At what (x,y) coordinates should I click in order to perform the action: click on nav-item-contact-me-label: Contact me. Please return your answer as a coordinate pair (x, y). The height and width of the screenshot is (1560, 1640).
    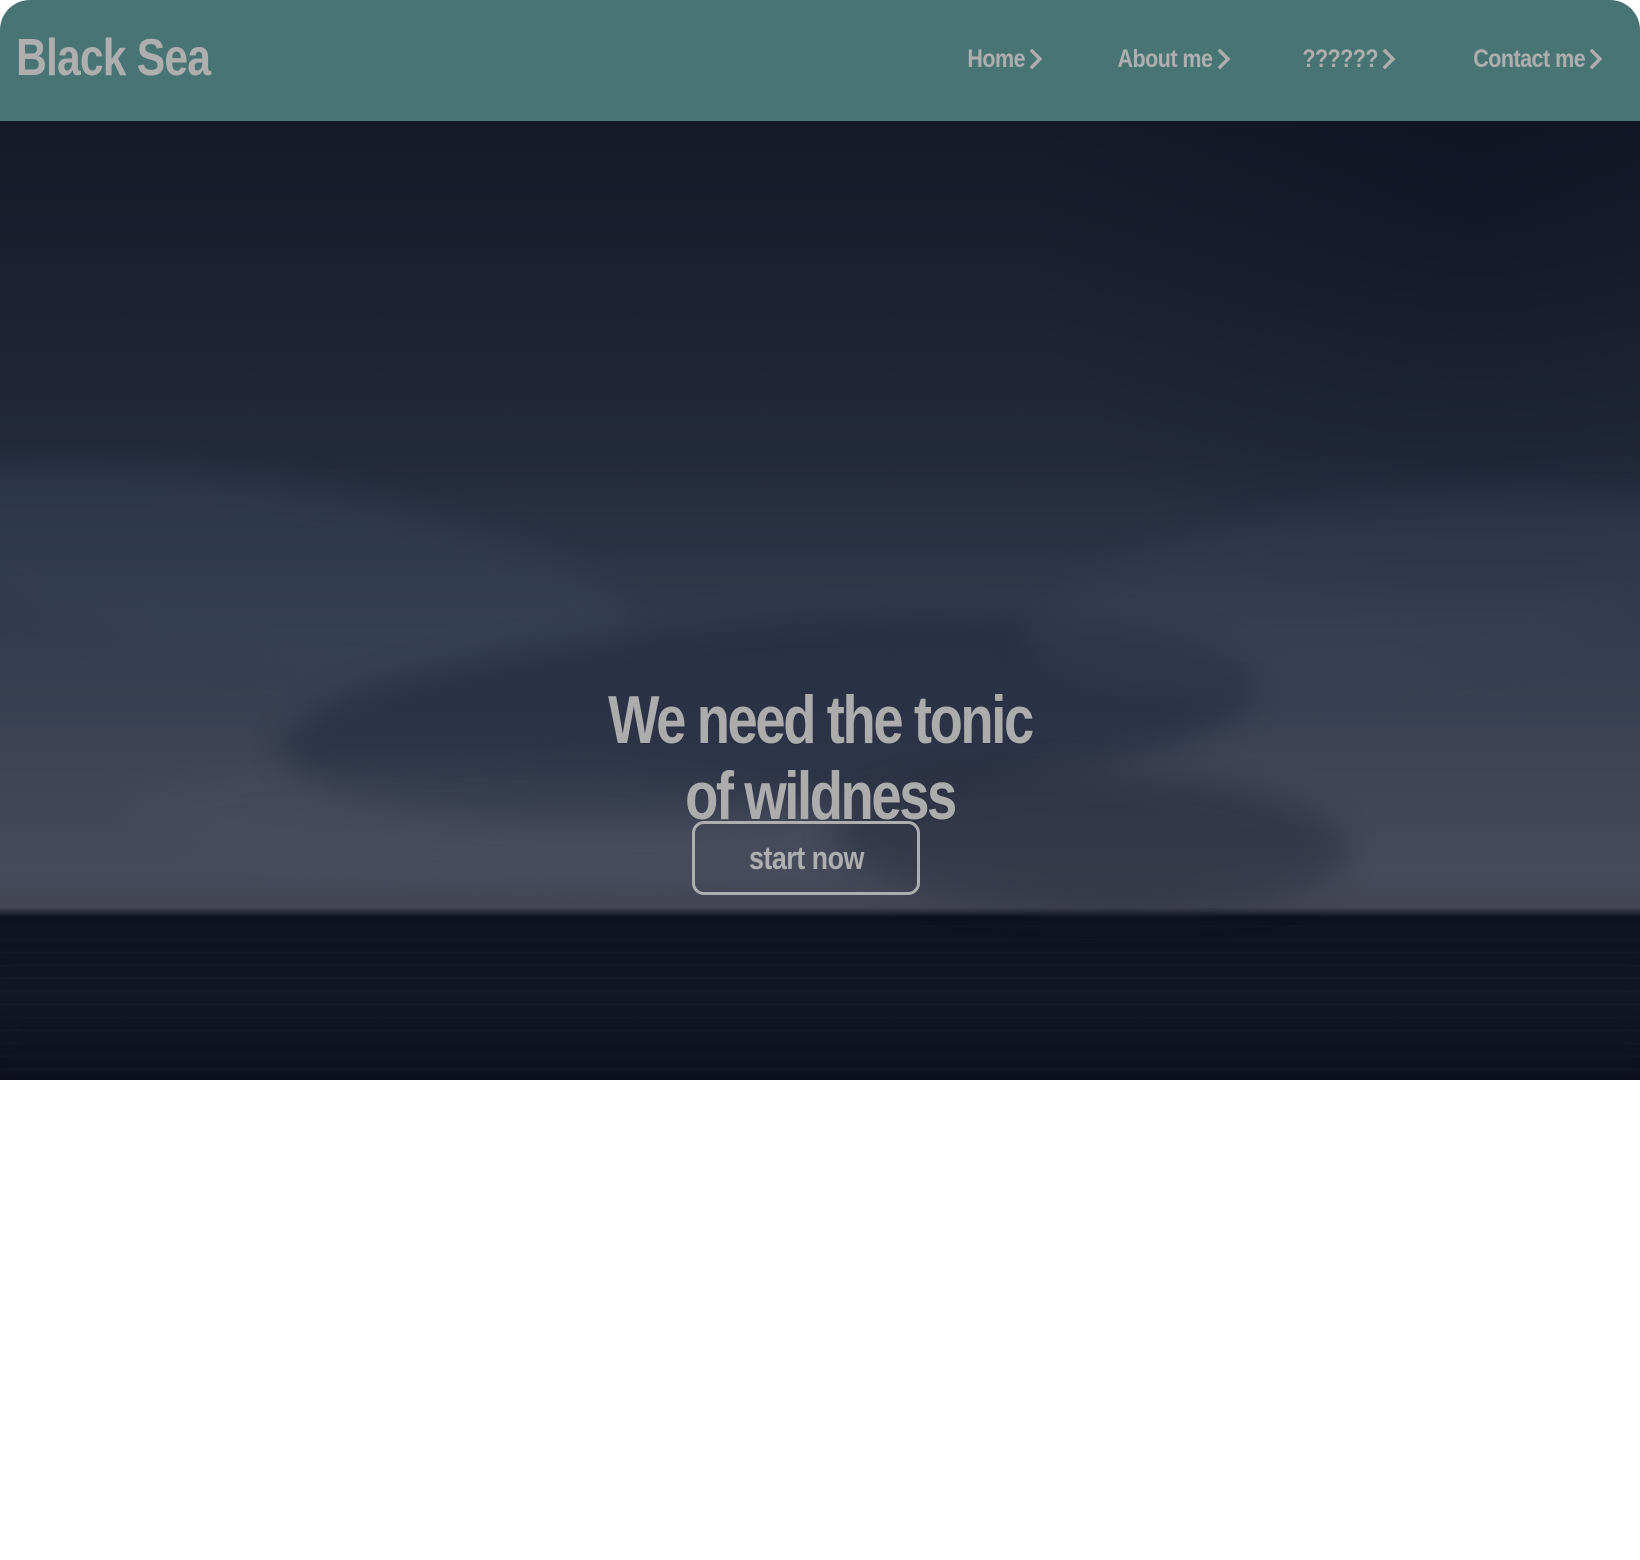
    Looking at the image, I should click on (1529, 59).